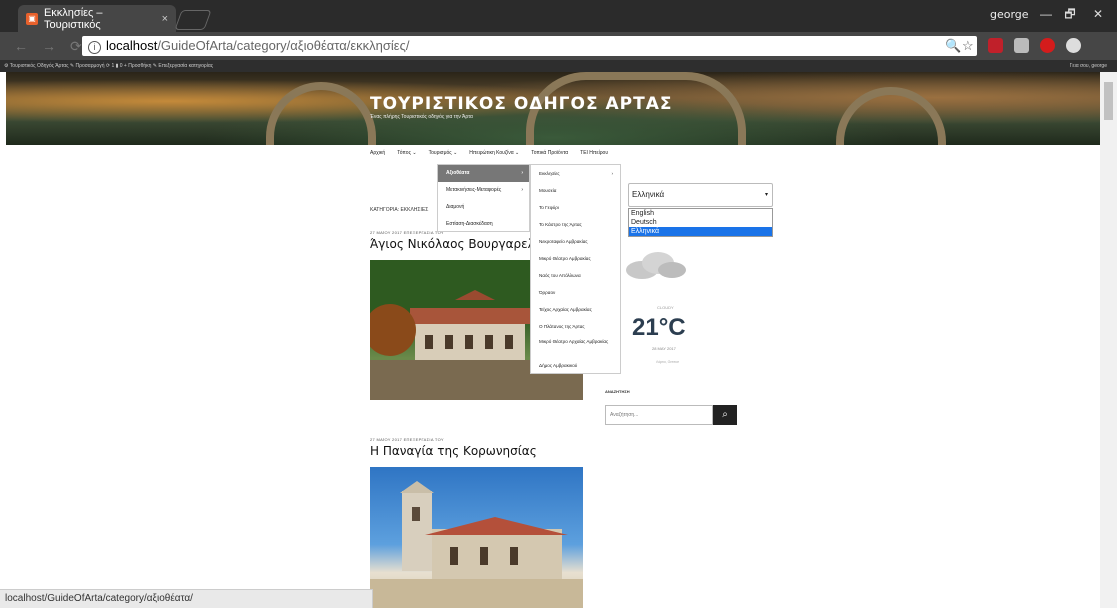 This screenshot has width=1117, height=608. I want to click on submenu-item-transport: Μετακινήσεις-Μεταφορές ›, so click(483, 190).